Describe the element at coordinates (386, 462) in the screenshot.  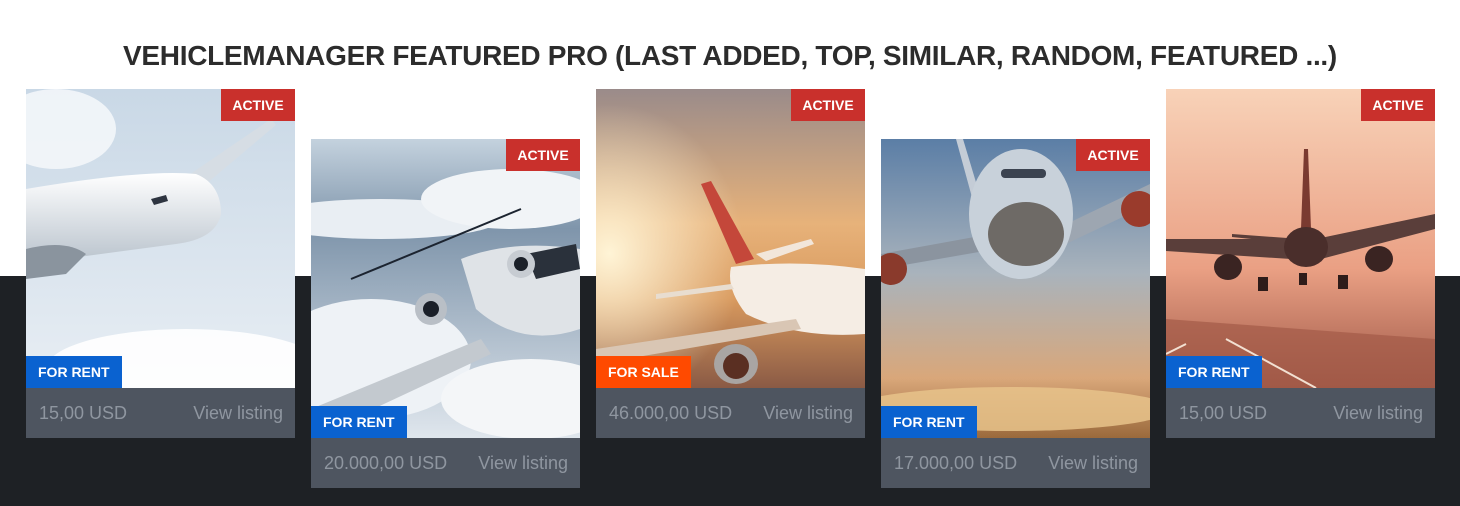
I see `price: 20.000,00 USD` at that location.